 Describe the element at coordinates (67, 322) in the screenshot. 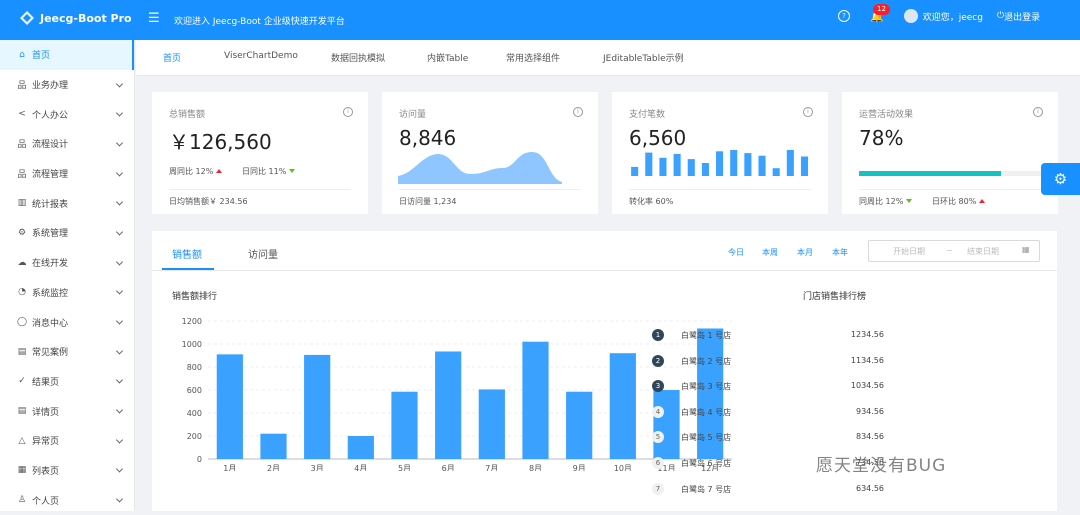

I see `sidebar-item: ◯ 消息中心` at that location.